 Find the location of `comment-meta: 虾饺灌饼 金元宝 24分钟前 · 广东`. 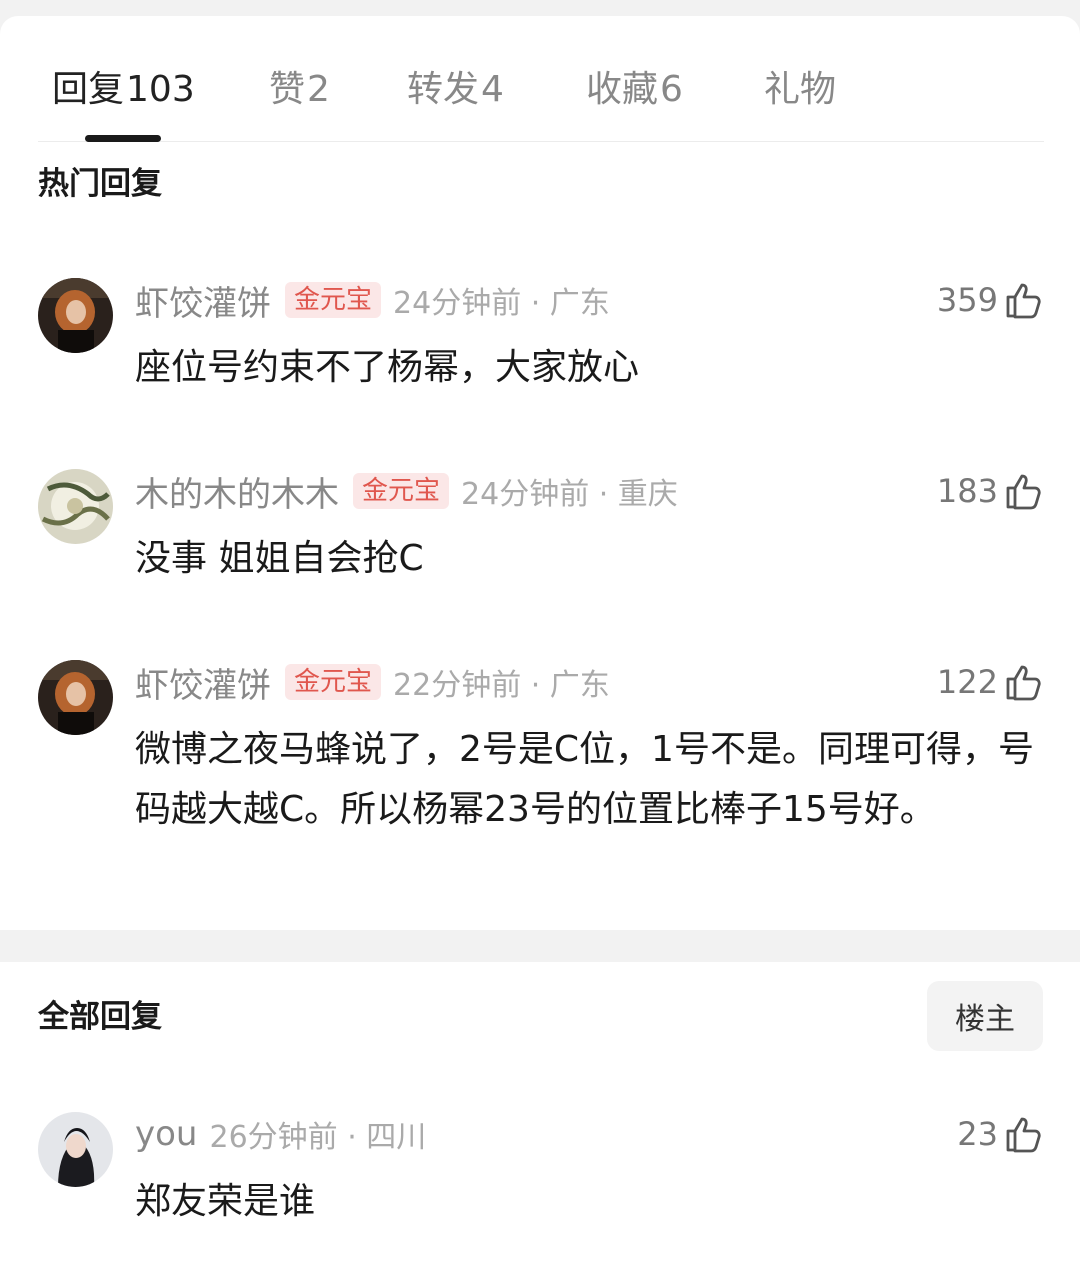

comment-meta: 虾饺灌饼 金元宝 24分钟前 · 广东 is located at coordinates (372, 300).